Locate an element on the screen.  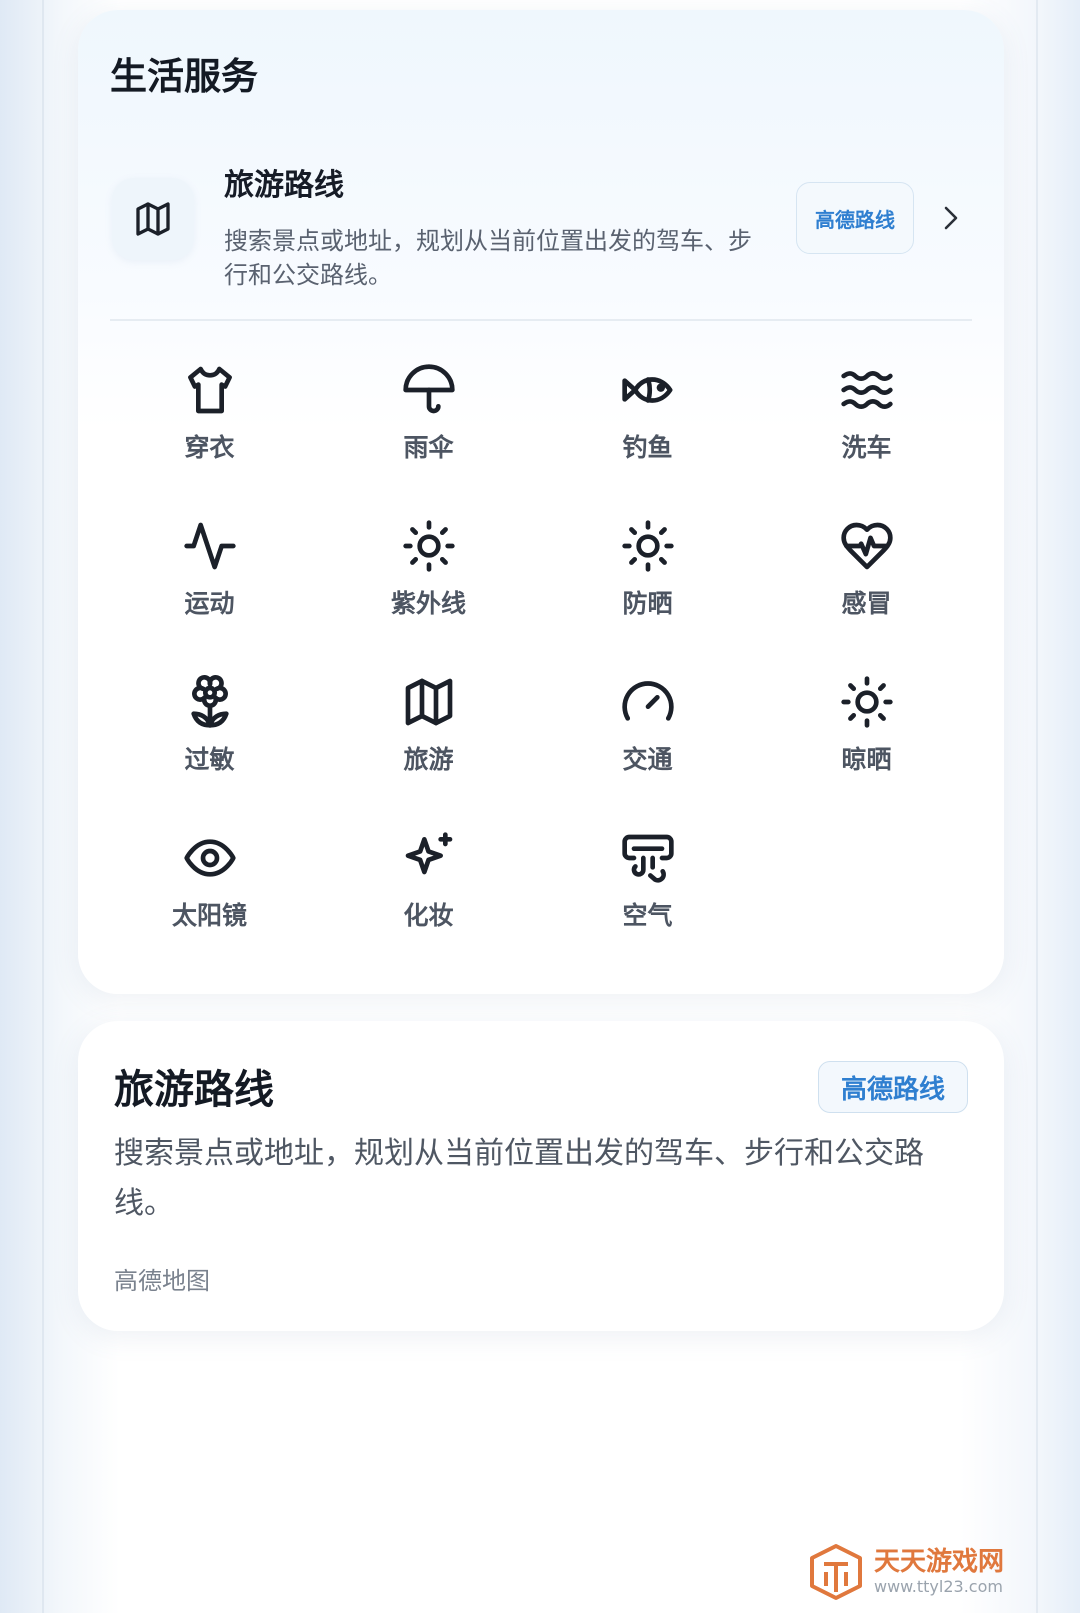
grid-label: 感冒 is located at coordinates (866, 603).